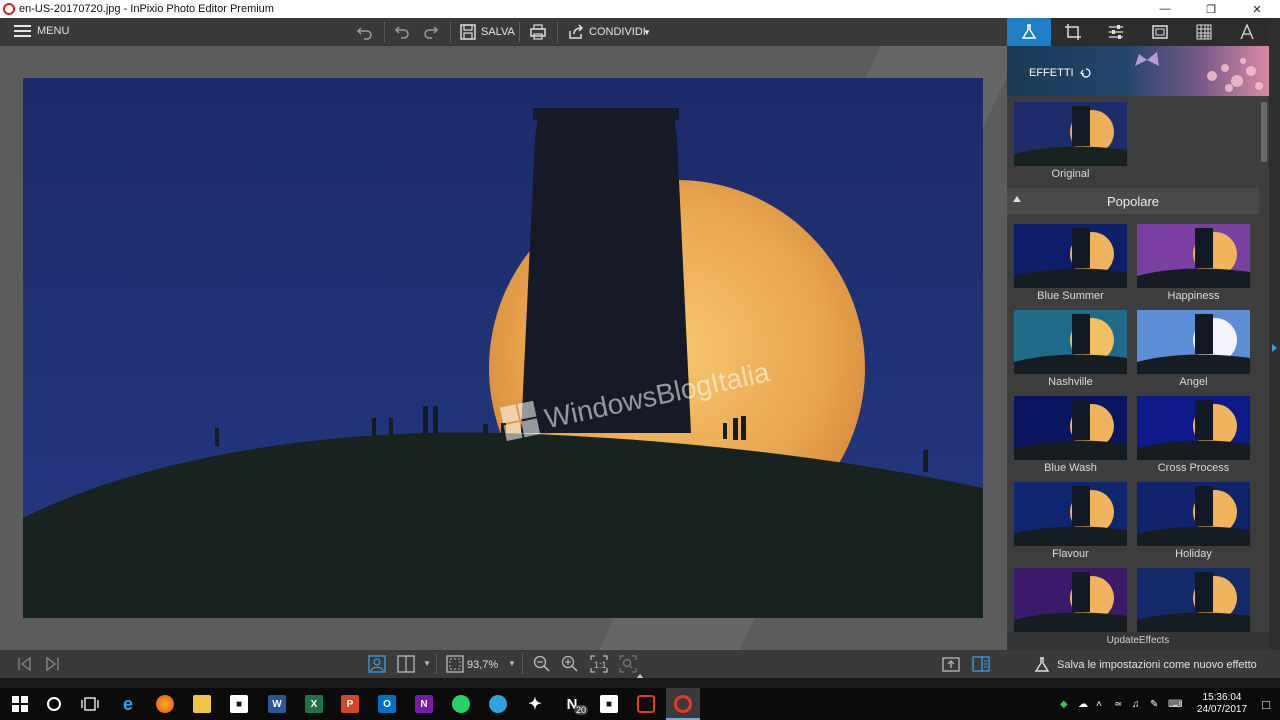 Image resolution: width=1280 pixels, height=720 pixels. I want to click on menu-button: MENU, so click(41, 31).